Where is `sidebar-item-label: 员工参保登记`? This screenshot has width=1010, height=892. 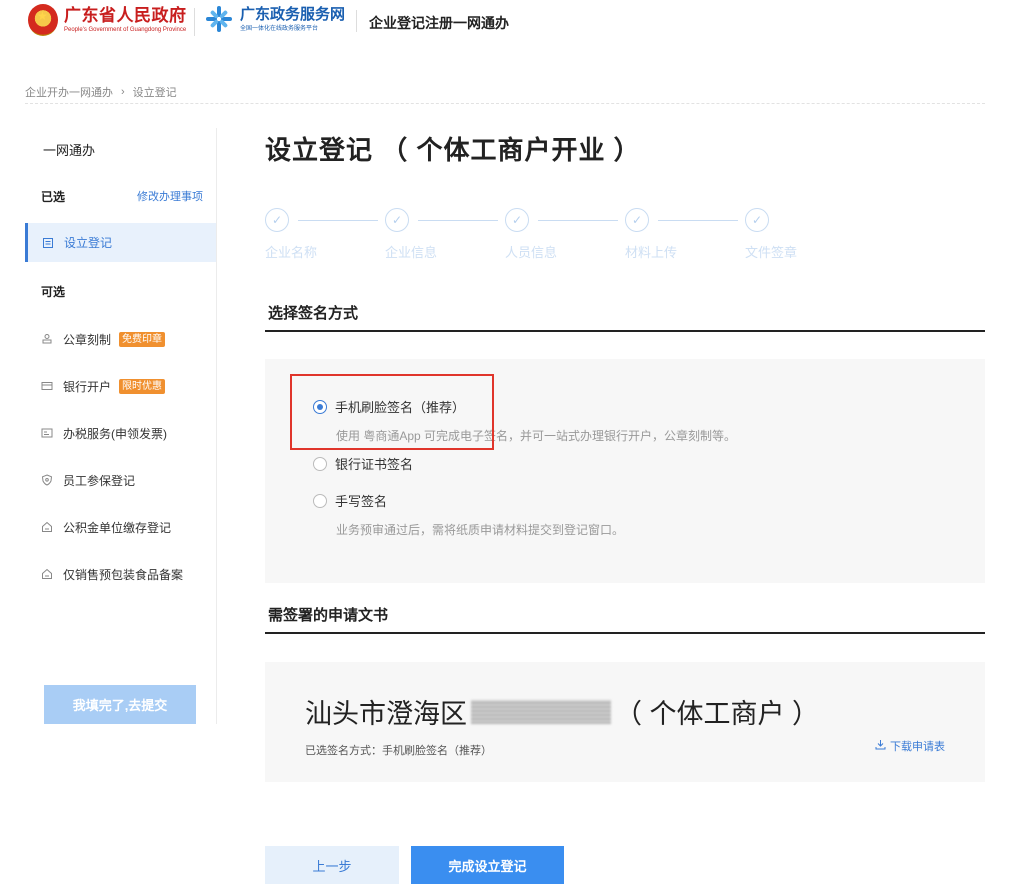 sidebar-item-label: 员工参保登记 is located at coordinates (99, 480).